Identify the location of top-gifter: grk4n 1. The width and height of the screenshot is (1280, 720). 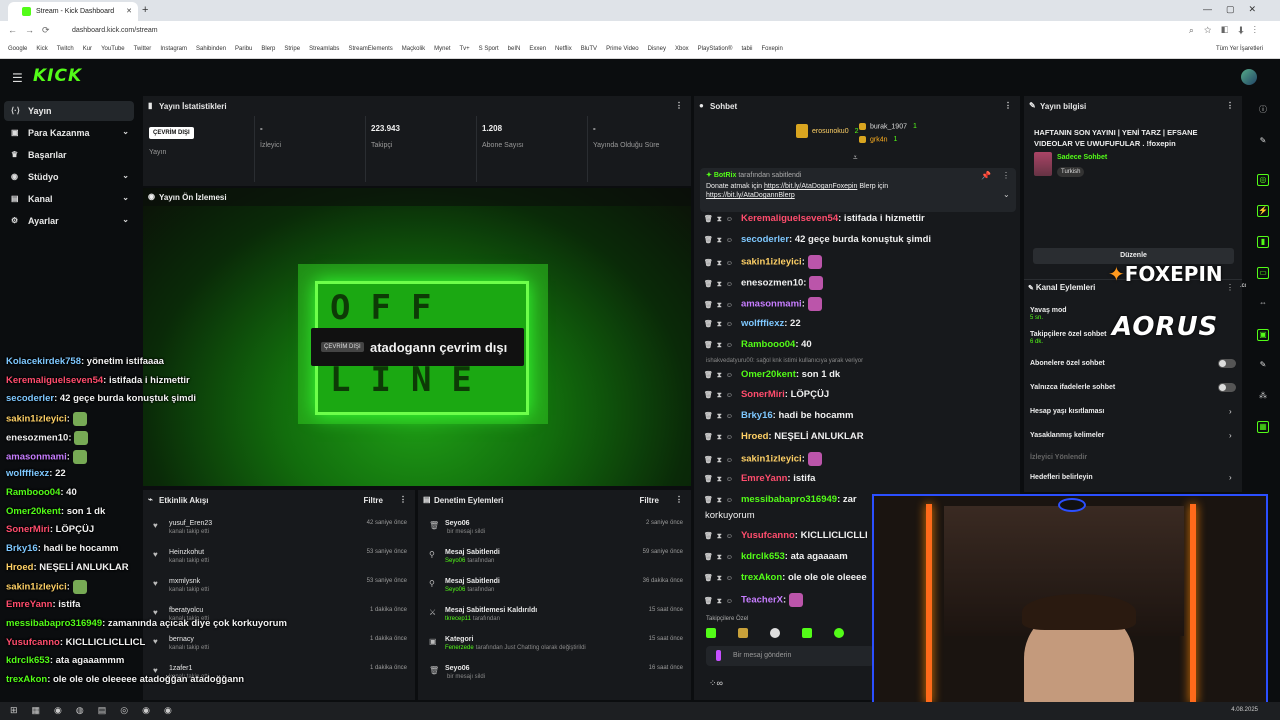
(878, 139).